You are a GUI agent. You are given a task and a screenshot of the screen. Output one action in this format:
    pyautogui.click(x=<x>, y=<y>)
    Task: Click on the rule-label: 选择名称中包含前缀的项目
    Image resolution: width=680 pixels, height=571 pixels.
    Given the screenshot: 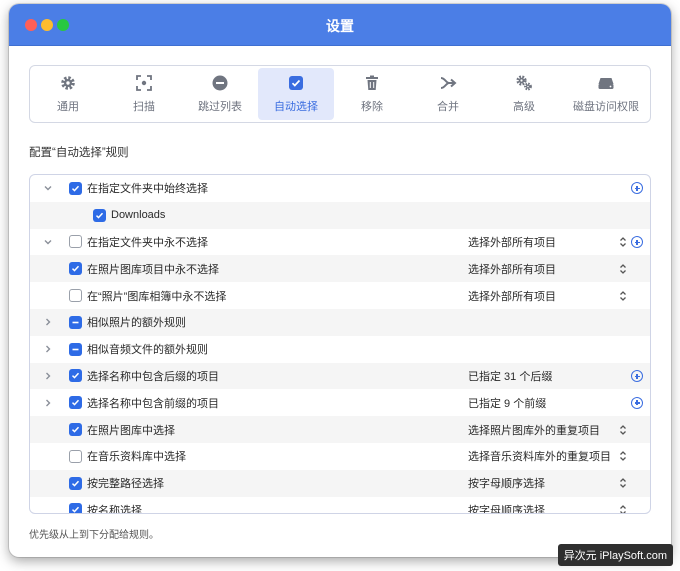 What is the action you would take?
    pyautogui.click(x=153, y=403)
    